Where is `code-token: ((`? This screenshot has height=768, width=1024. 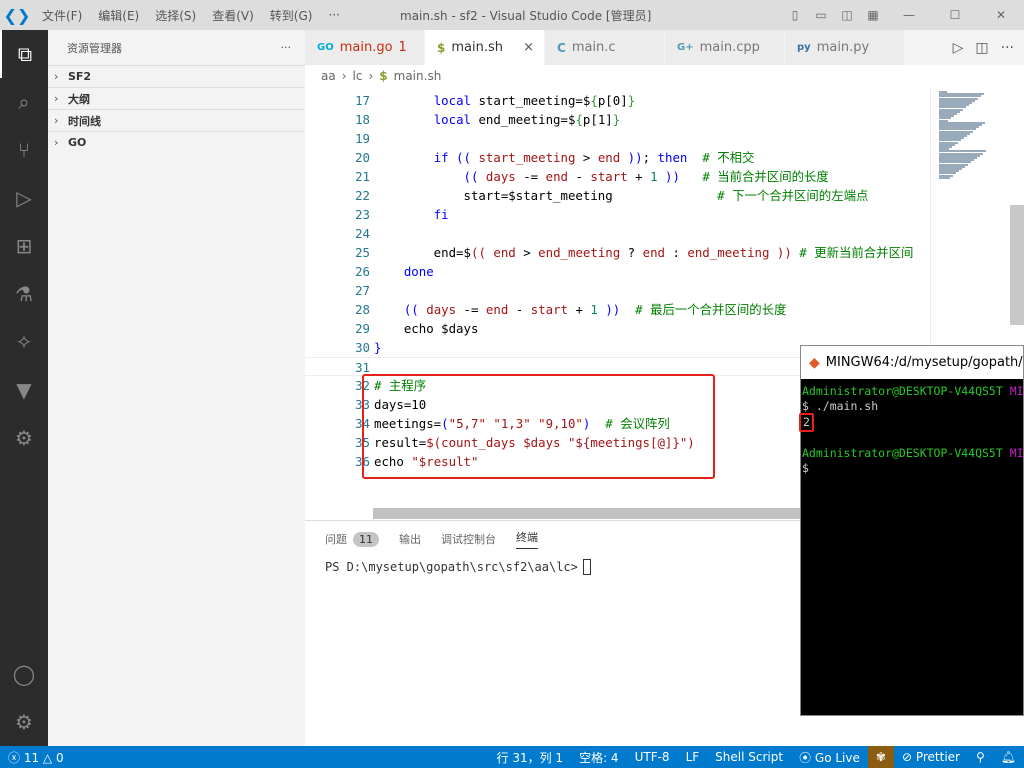
code-token: (( is located at coordinates (415, 309).